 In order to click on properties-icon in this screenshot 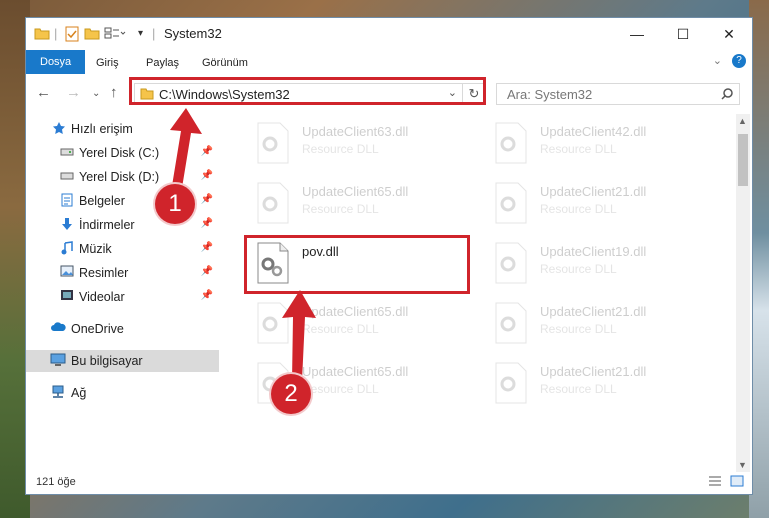, I will do `click(72, 34)`.